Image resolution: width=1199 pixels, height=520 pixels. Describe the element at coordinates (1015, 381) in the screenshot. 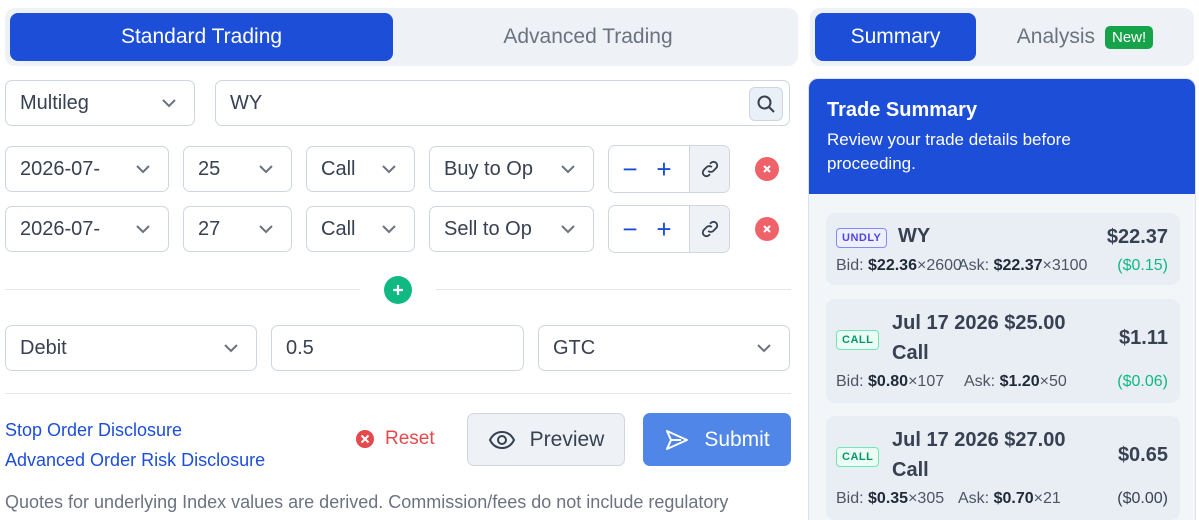

I see `leg1-ask: Ask: $1.20×50` at that location.